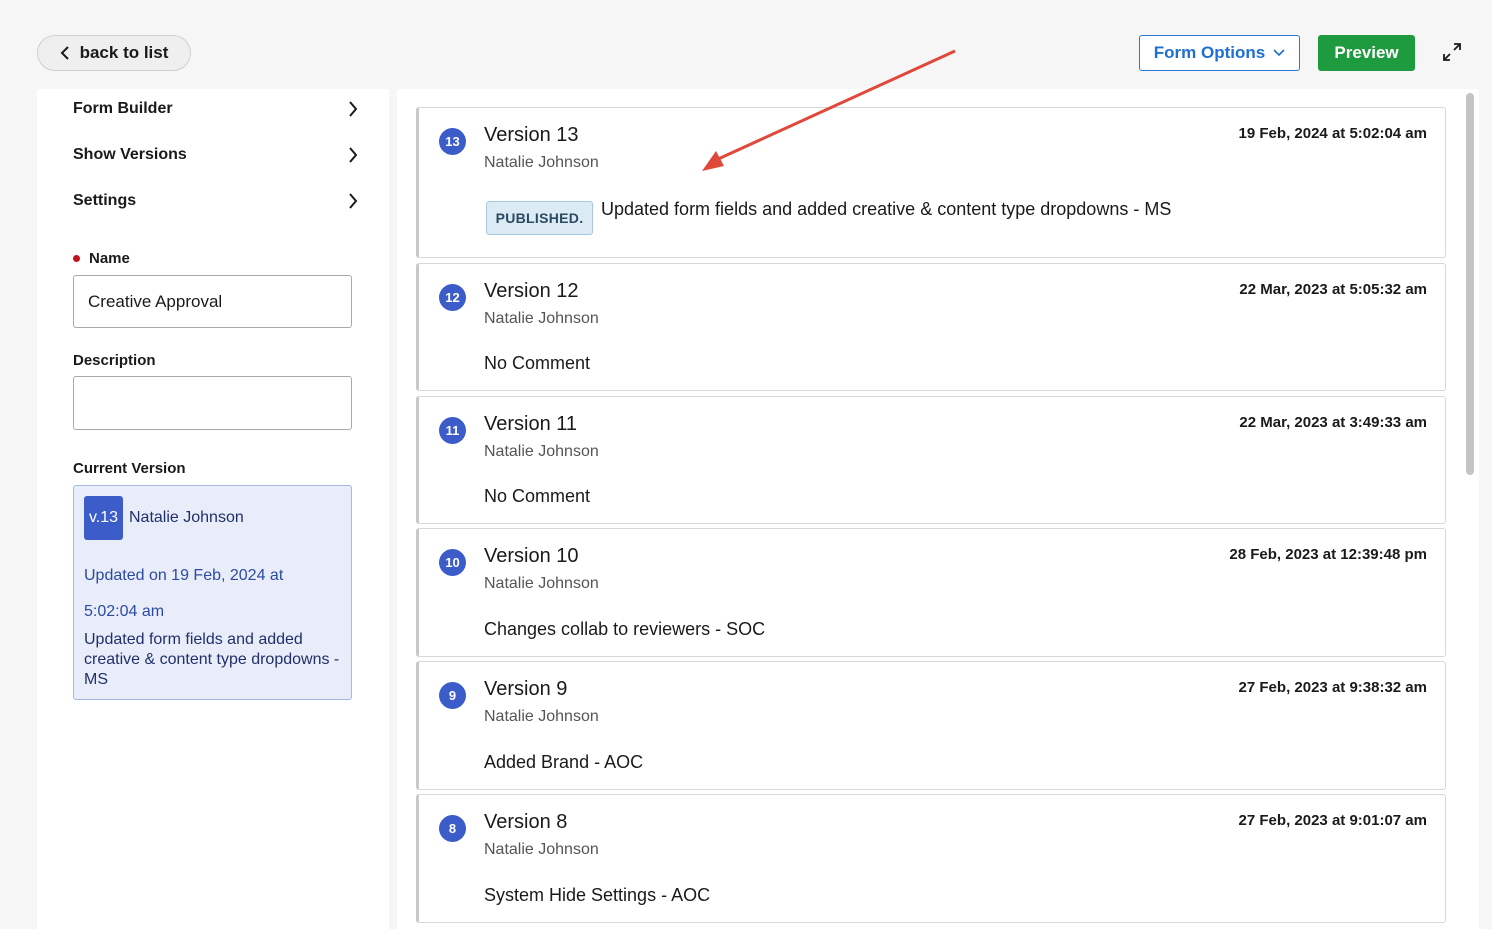 This screenshot has width=1492, height=929. I want to click on preview-button: Preview, so click(1366, 53).